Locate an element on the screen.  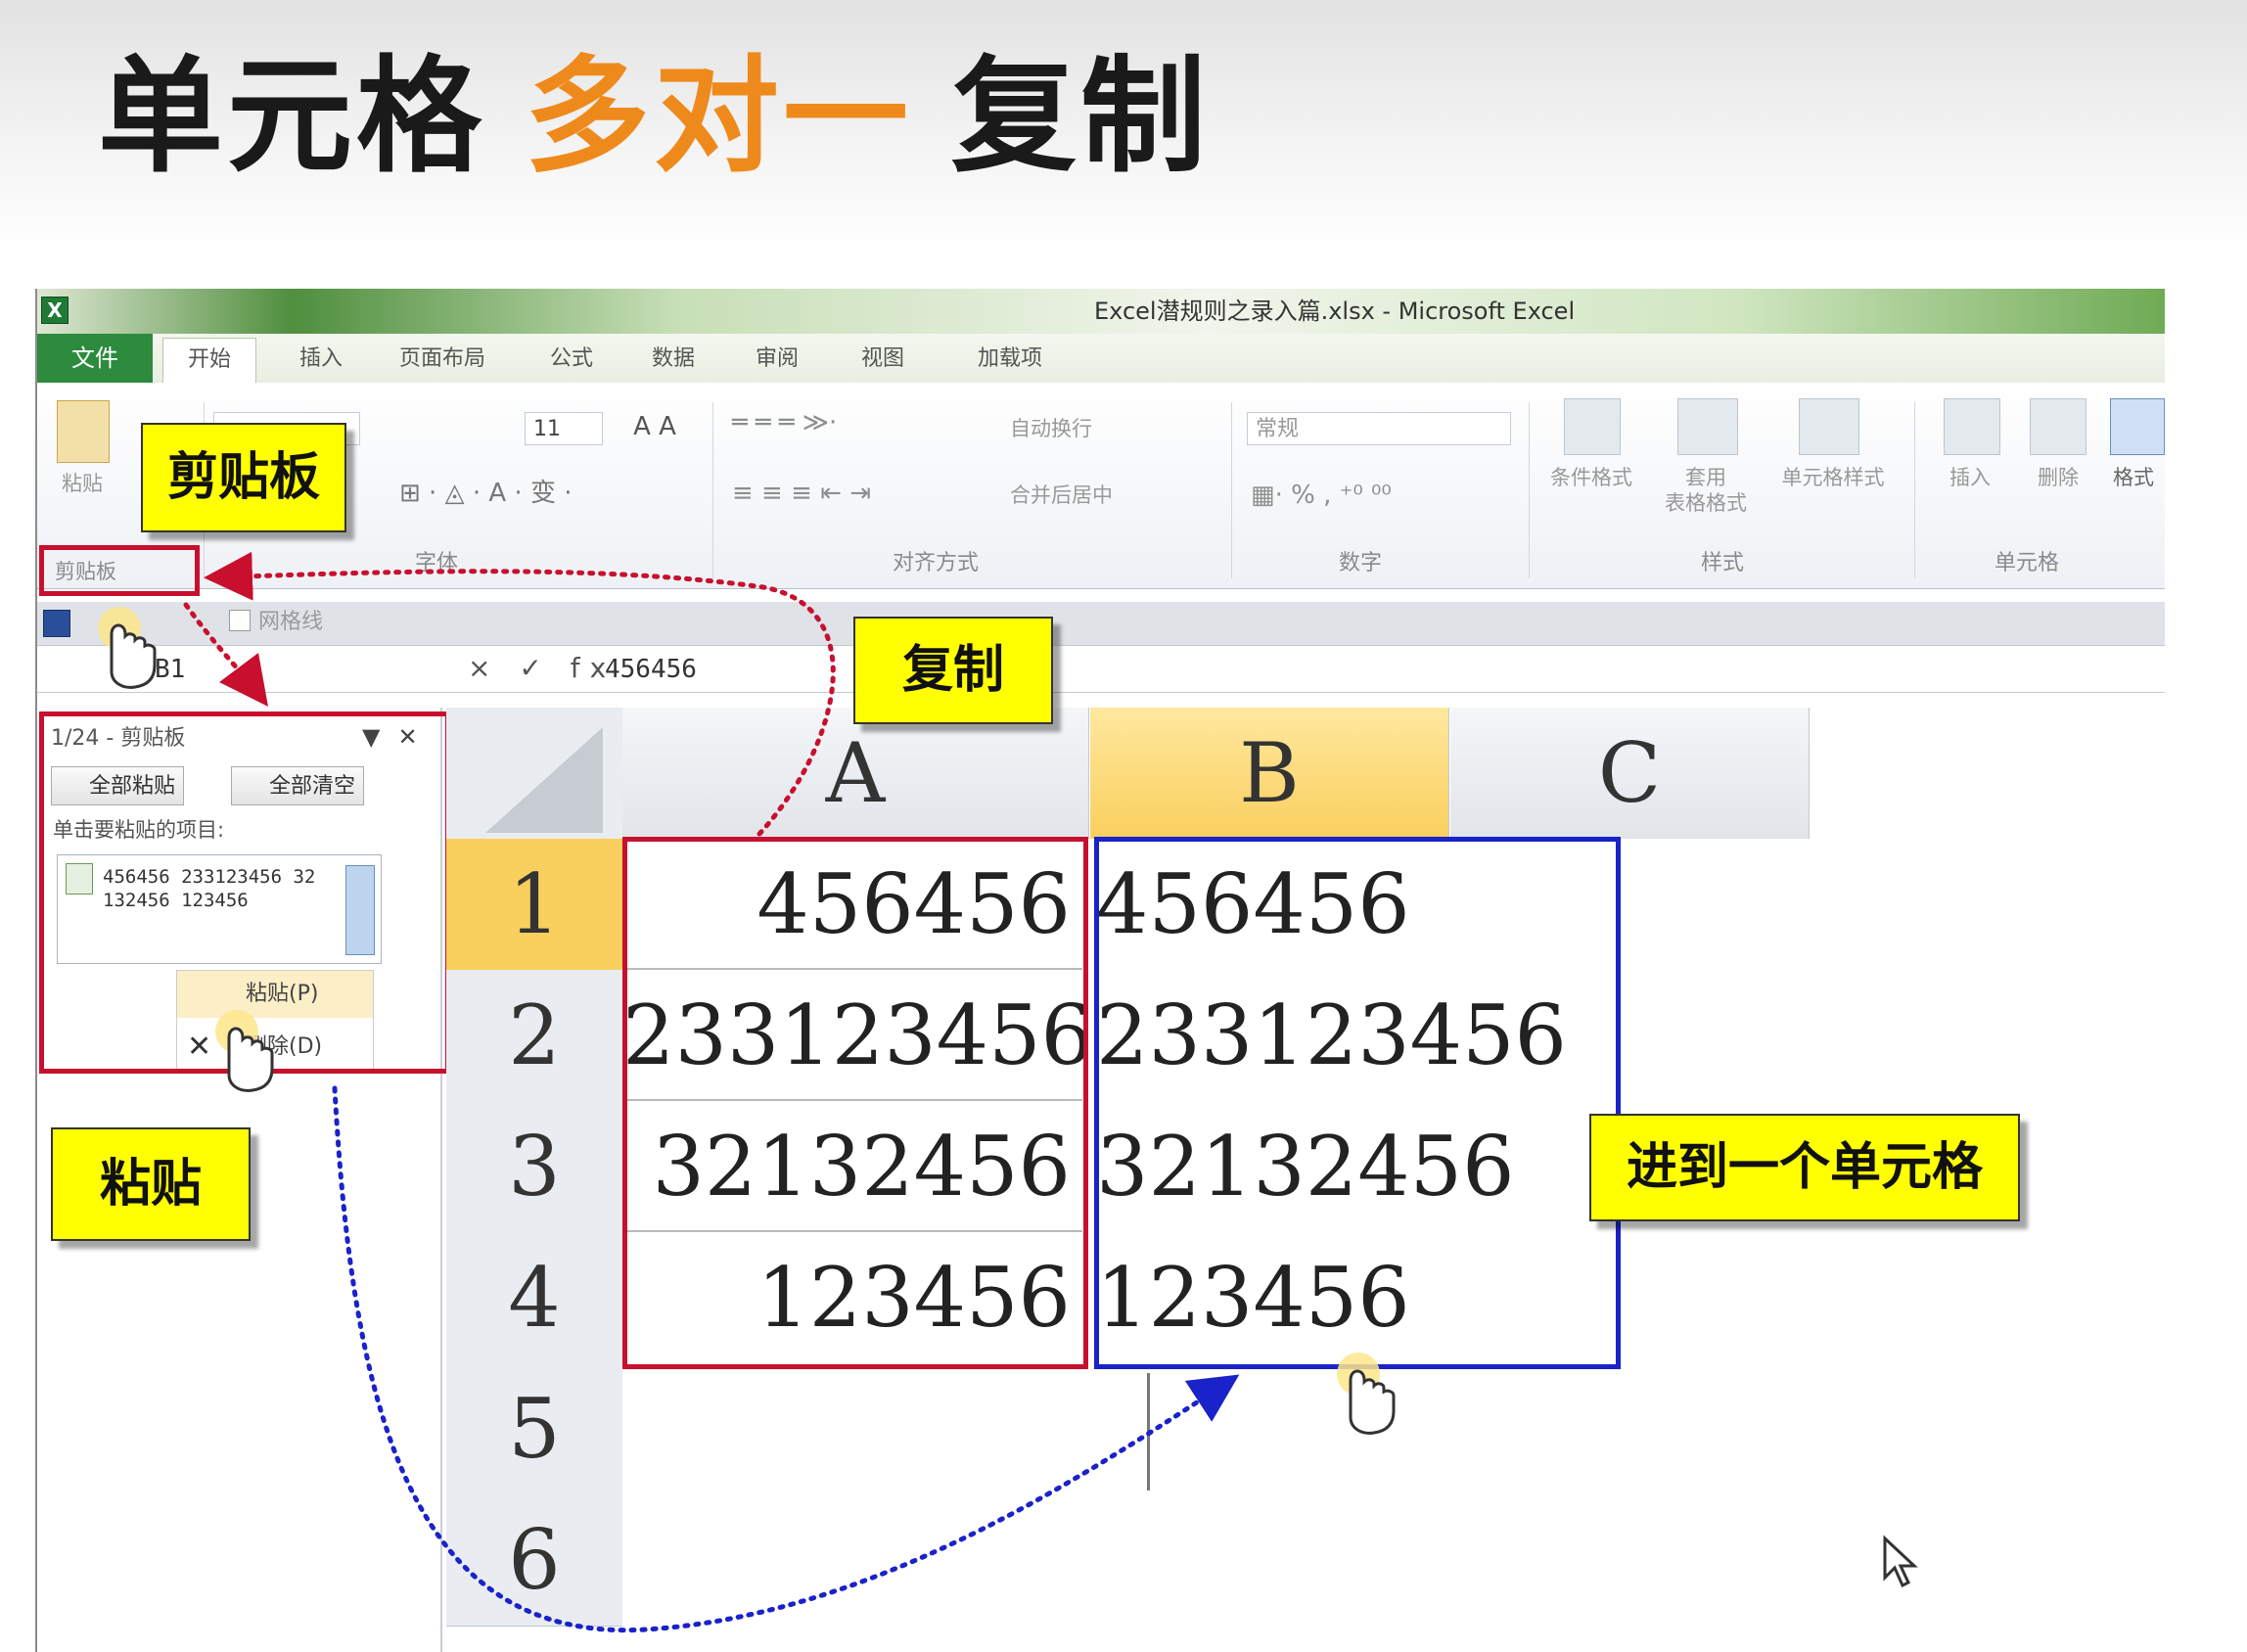
ribbon-tabs: 文件 开始 插入 页面布局 公式 数据 审阅 视图 加载项 is located at coordinates (1101, 359).